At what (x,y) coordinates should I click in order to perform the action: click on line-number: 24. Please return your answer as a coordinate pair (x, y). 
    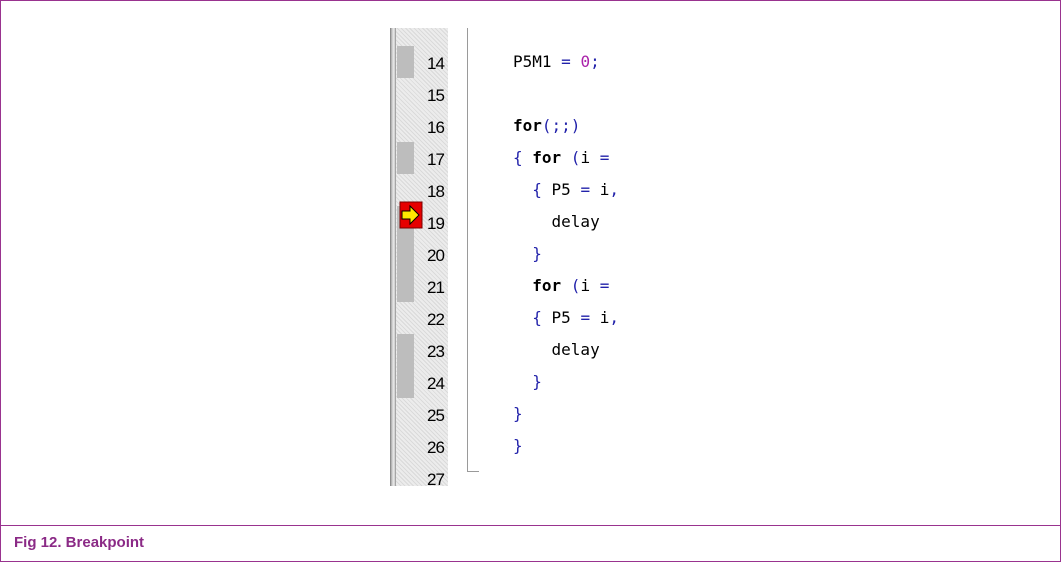
    Looking at the image, I should click on (436, 383).